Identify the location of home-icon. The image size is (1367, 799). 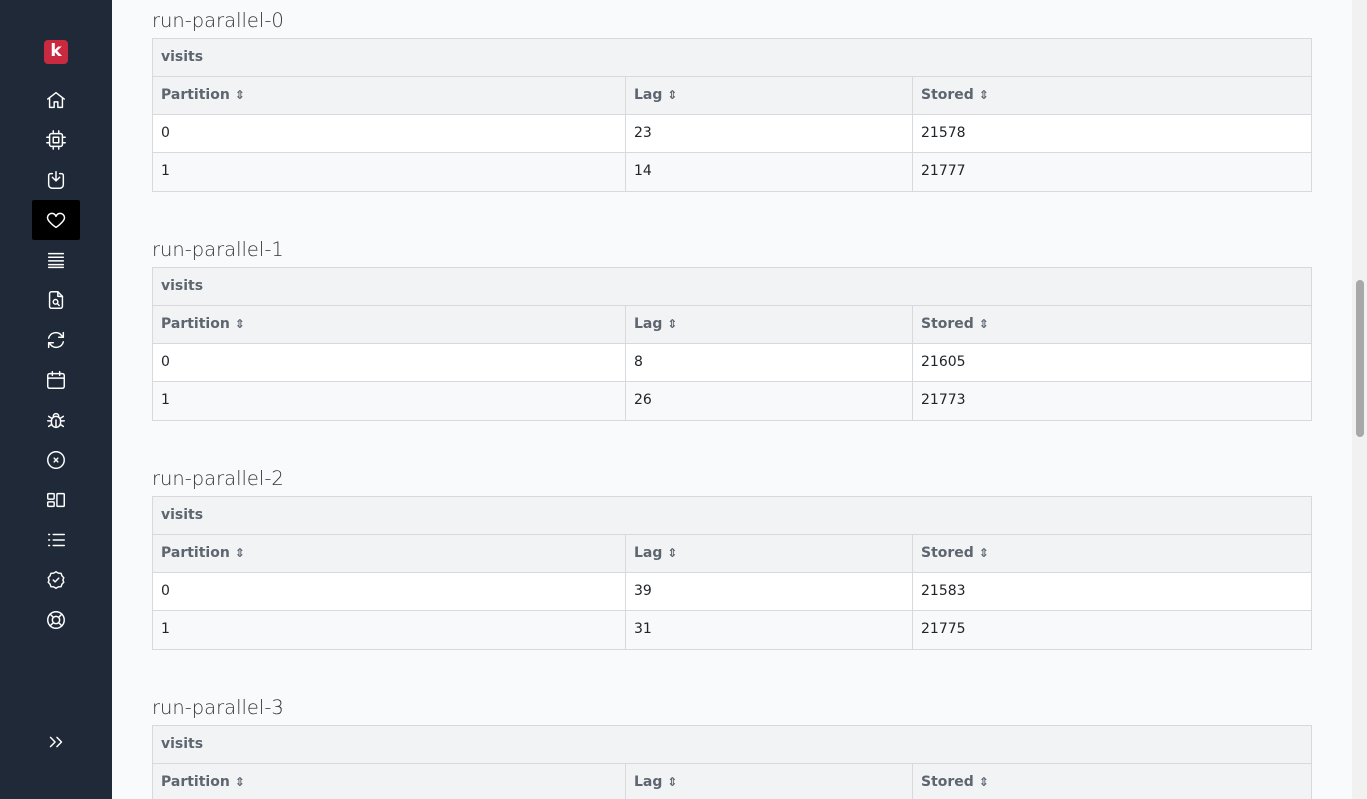
(56, 100).